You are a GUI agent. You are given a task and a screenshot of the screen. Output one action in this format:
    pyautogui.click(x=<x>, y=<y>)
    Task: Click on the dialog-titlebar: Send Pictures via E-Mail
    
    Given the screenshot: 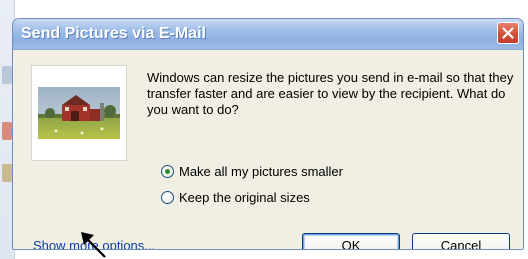 What is the action you would take?
    pyautogui.click(x=268, y=34)
    